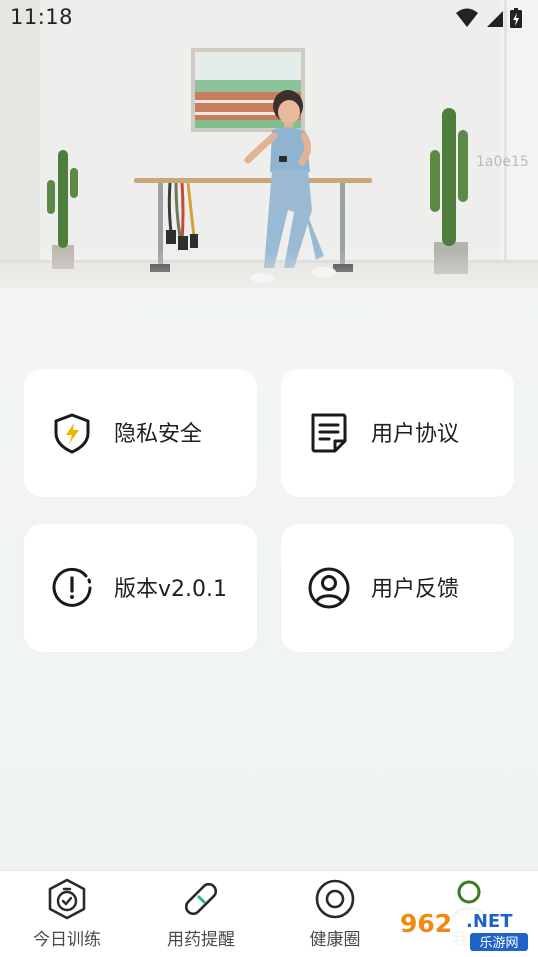 This screenshot has width=538, height=957. Describe the element at coordinates (498, 943) in the screenshot. I see `brand-tagline: 乐游网` at that location.